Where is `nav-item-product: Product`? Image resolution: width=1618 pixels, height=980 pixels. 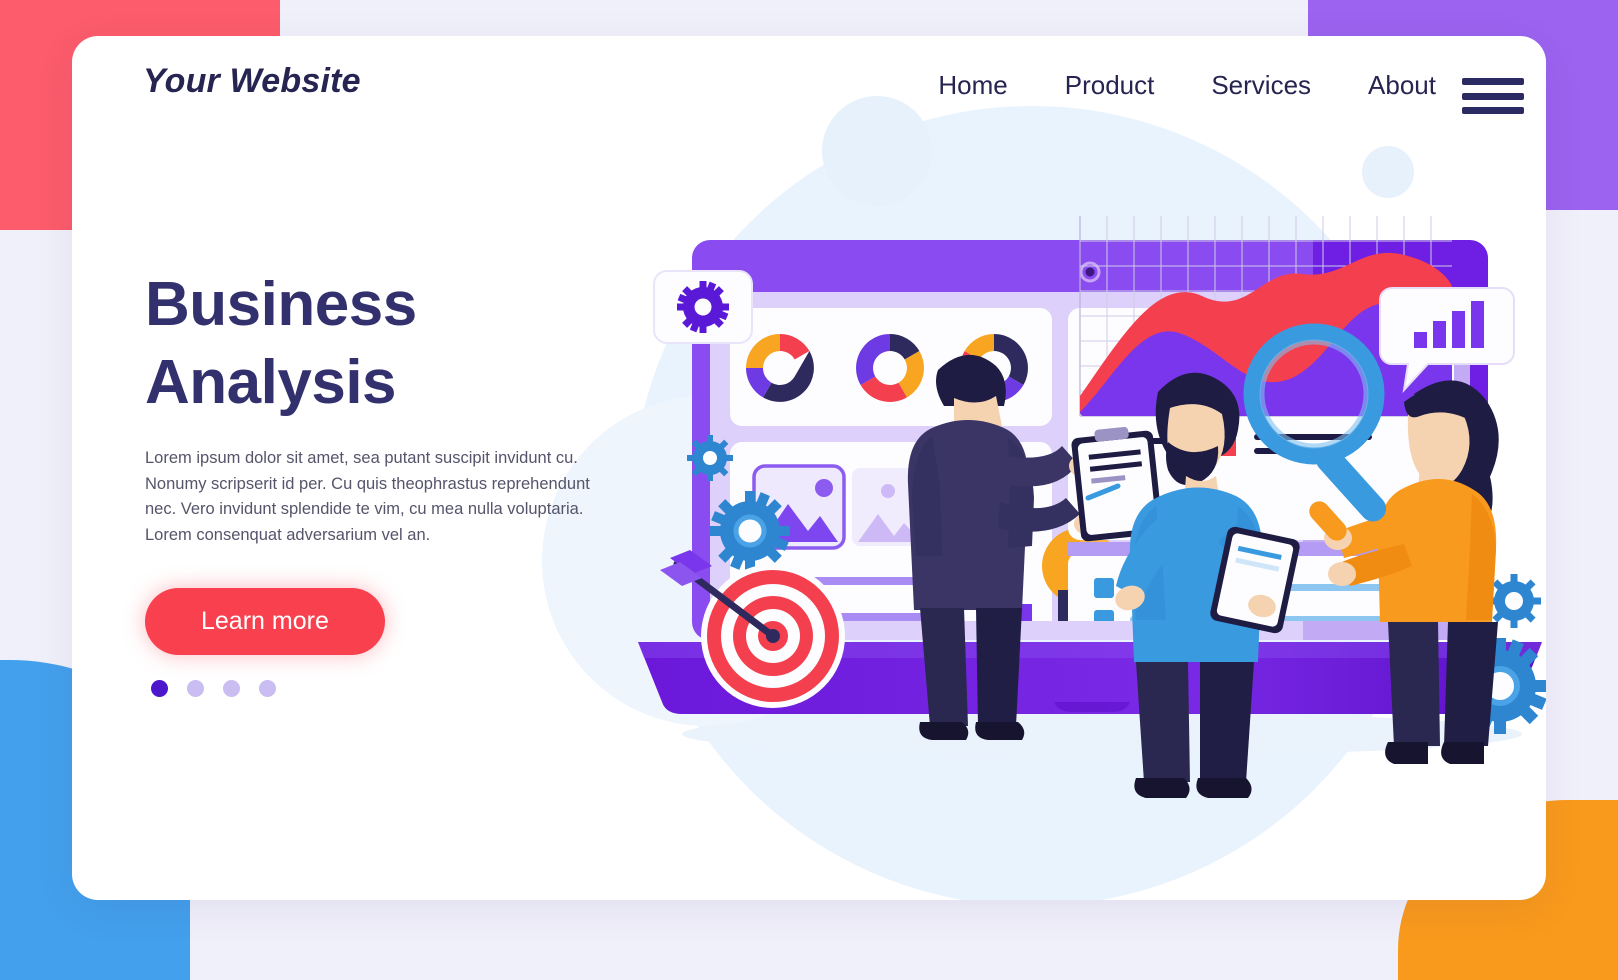
nav-item-product: Product is located at coordinates (1110, 85).